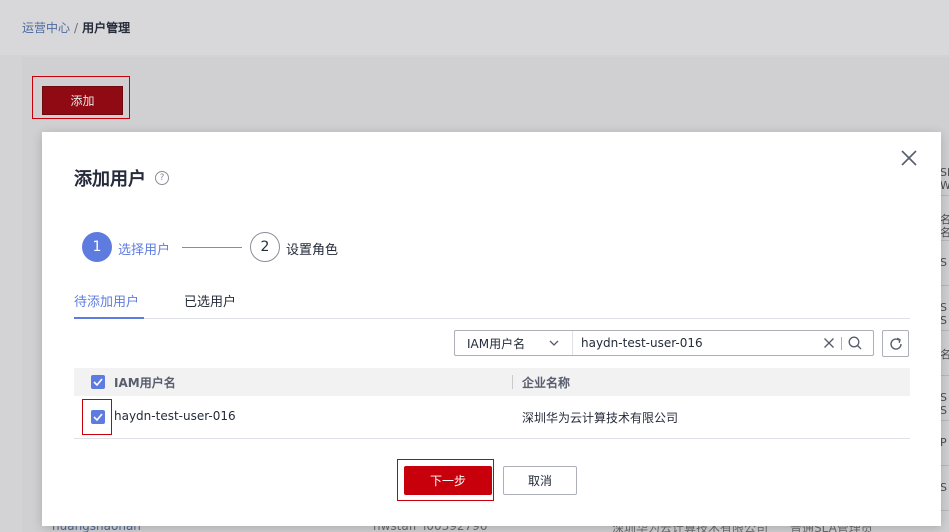  What do you see at coordinates (496, 344) in the screenshot?
I see `search-field-label: IAM用户名` at bounding box center [496, 344].